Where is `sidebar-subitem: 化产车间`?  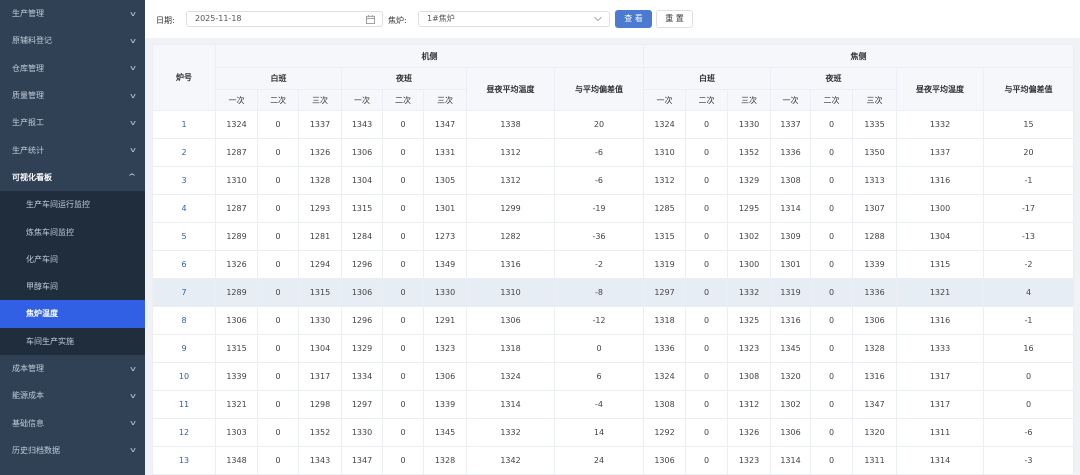 sidebar-subitem: 化产车间 is located at coordinates (72, 259).